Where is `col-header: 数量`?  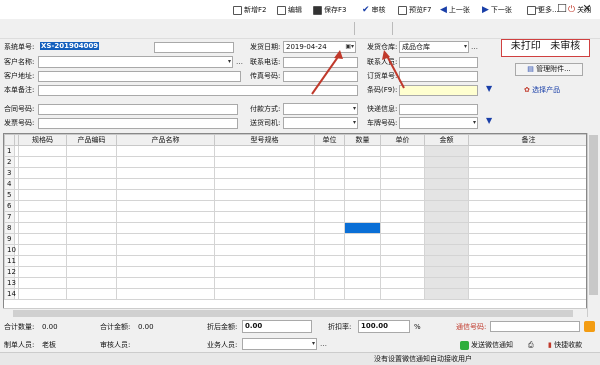 col-header: 数量 is located at coordinates (362, 140).